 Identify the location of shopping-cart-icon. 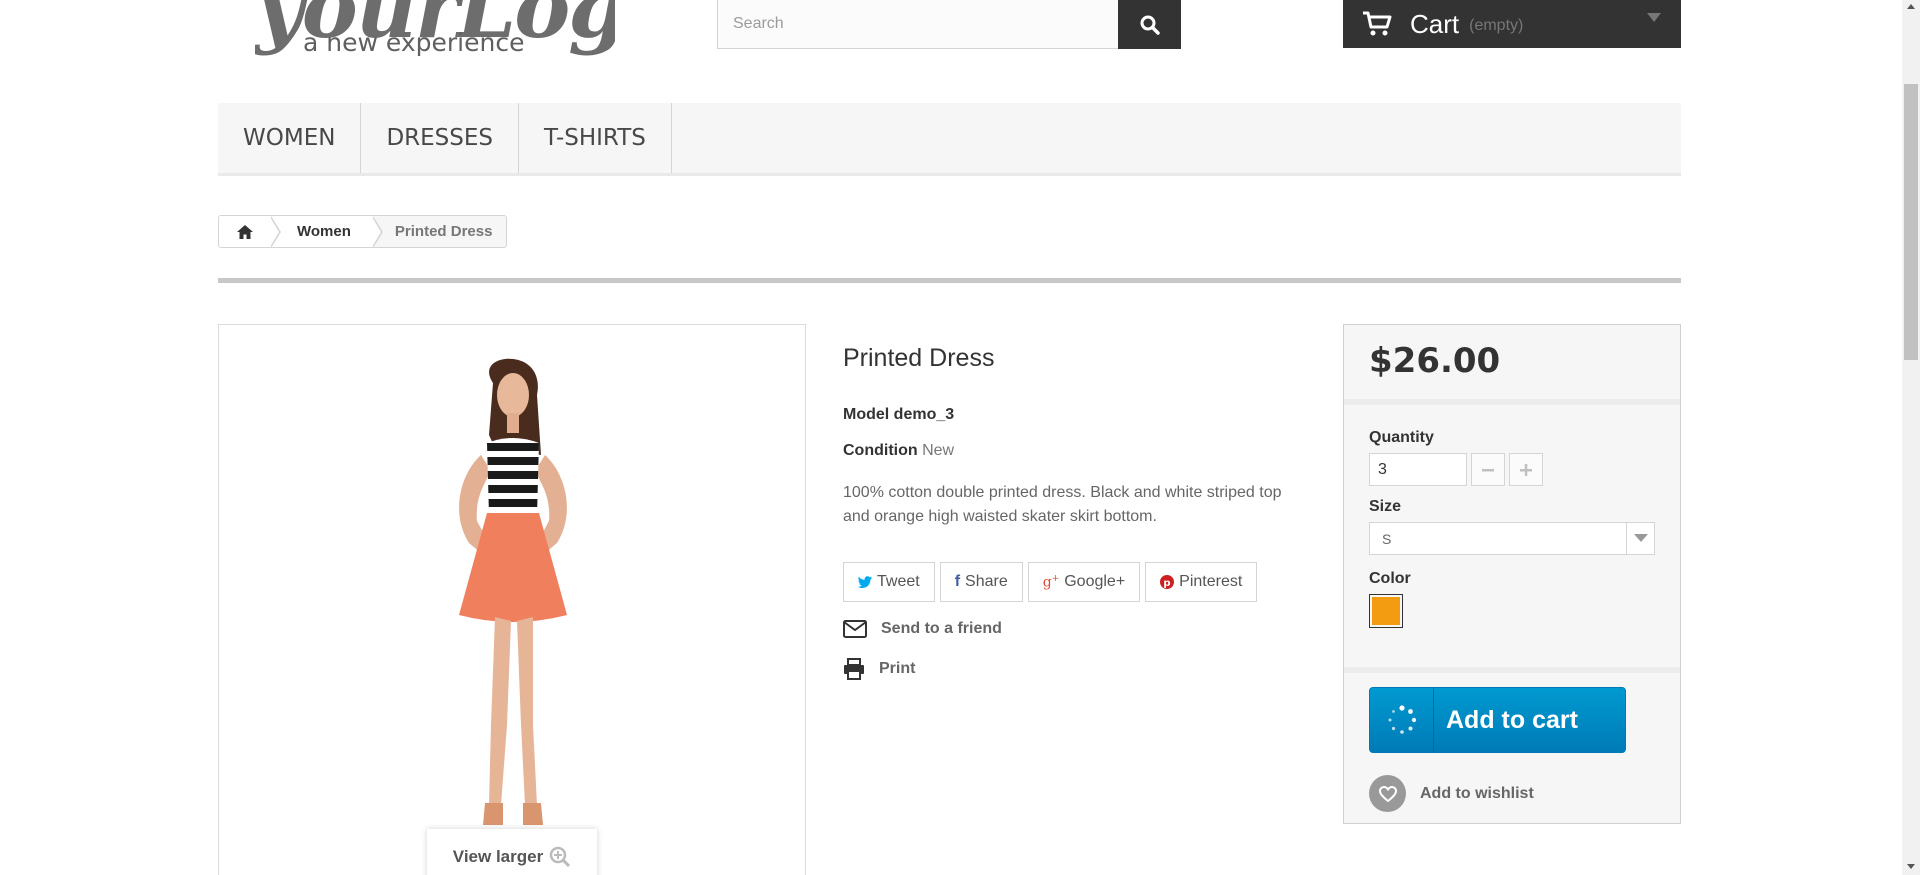
(1377, 23).